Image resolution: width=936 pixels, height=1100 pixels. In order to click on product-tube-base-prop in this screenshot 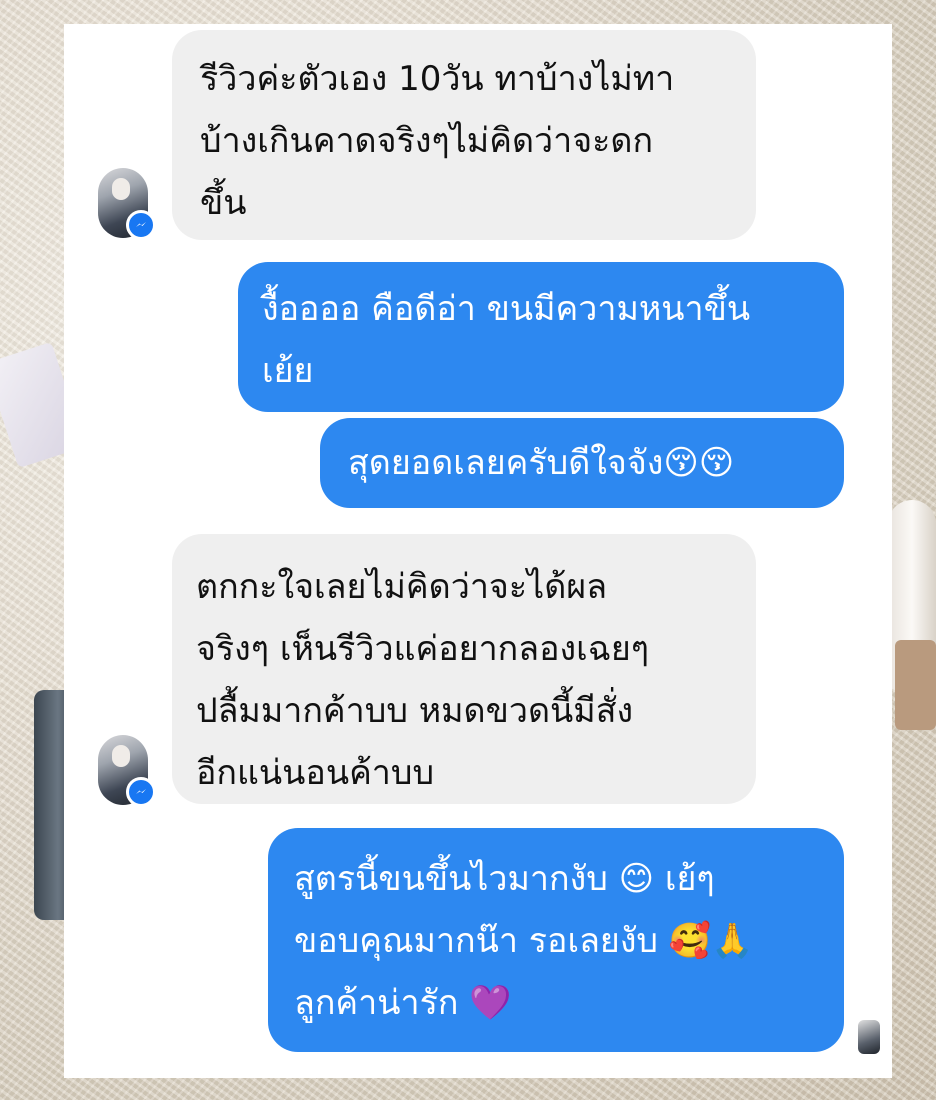, I will do `click(915, 685)`.